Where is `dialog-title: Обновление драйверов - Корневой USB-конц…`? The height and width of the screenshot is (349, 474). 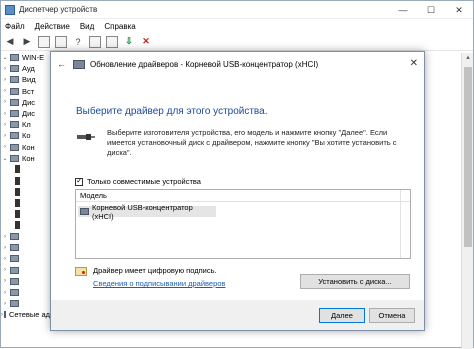 dialog-title: Обновление драйверов - Корневой USB-конц… is located at coordinates (204, 64).